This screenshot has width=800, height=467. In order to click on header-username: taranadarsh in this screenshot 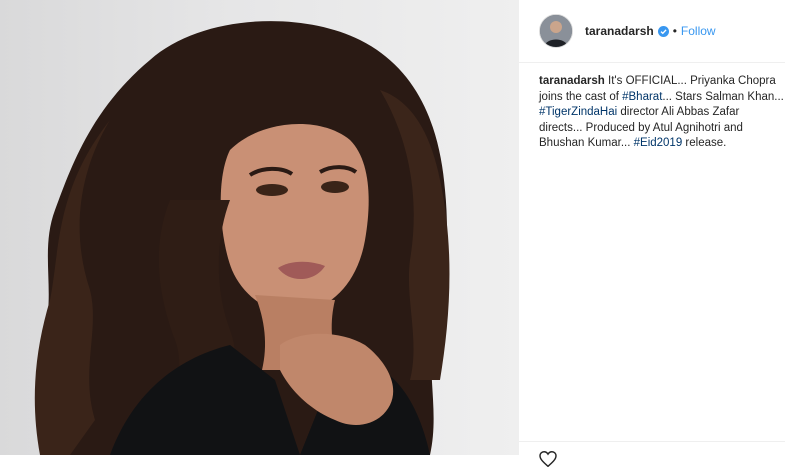, I will do `click(619, 31)`.